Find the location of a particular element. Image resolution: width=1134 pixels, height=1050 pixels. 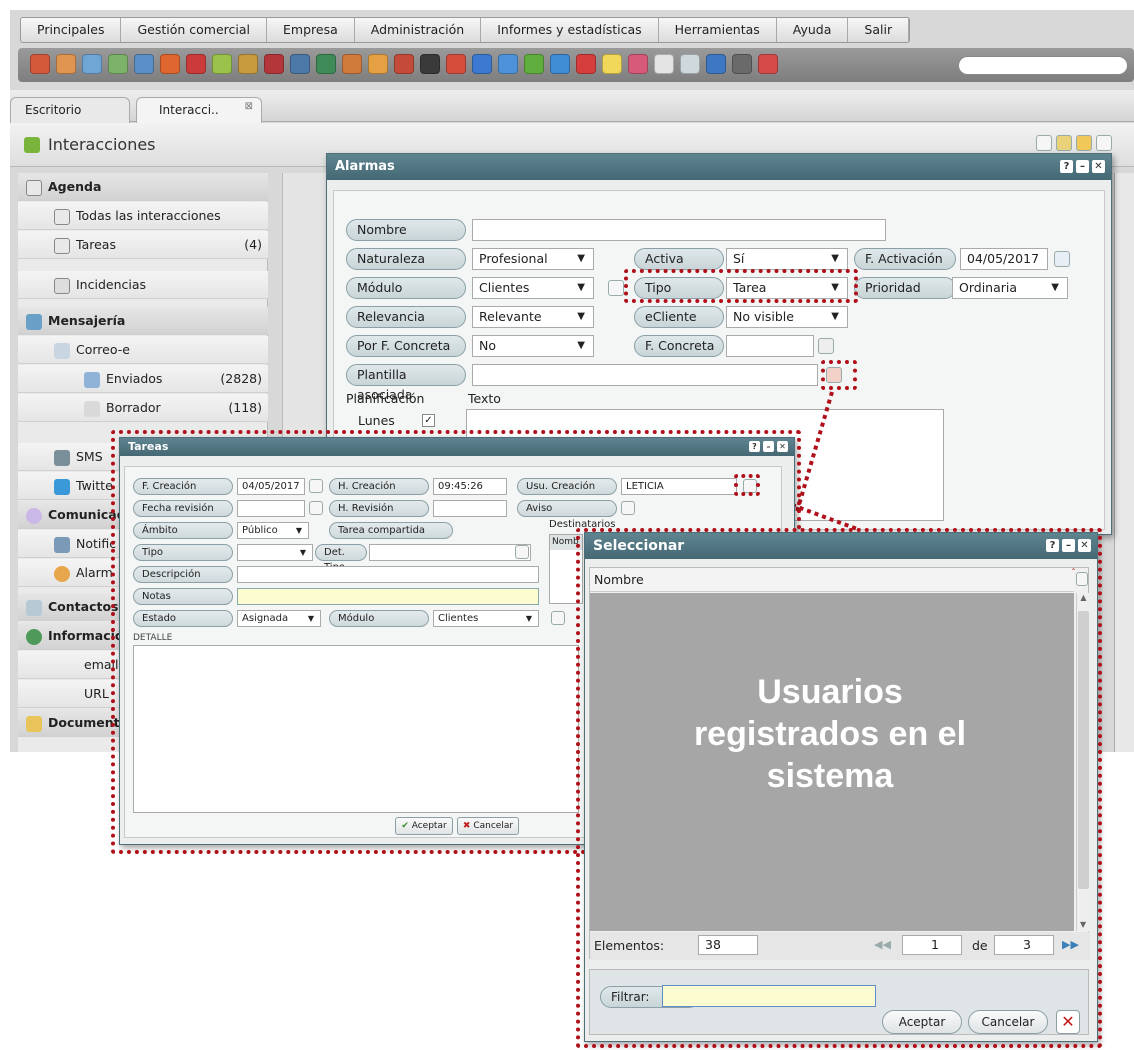

window-icon is located at coordinates (118, 64).